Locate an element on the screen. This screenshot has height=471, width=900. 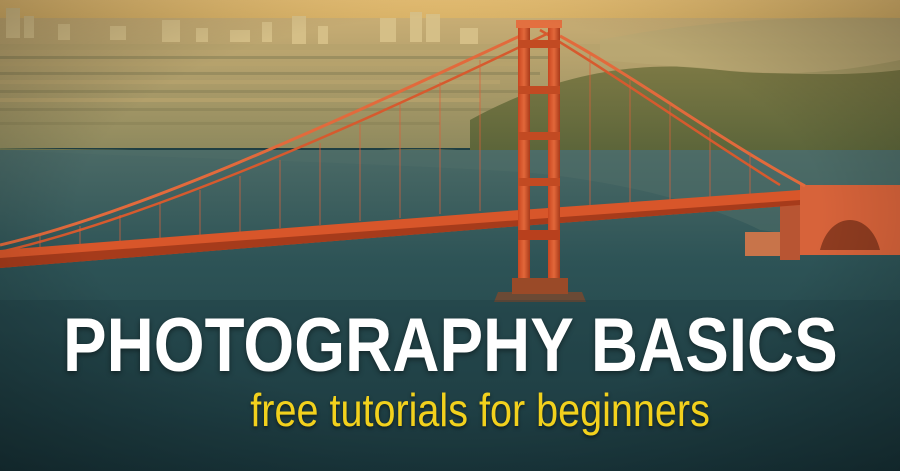
banner-subtitle: free tutorials for beginners is located at coordinates (480, 410).